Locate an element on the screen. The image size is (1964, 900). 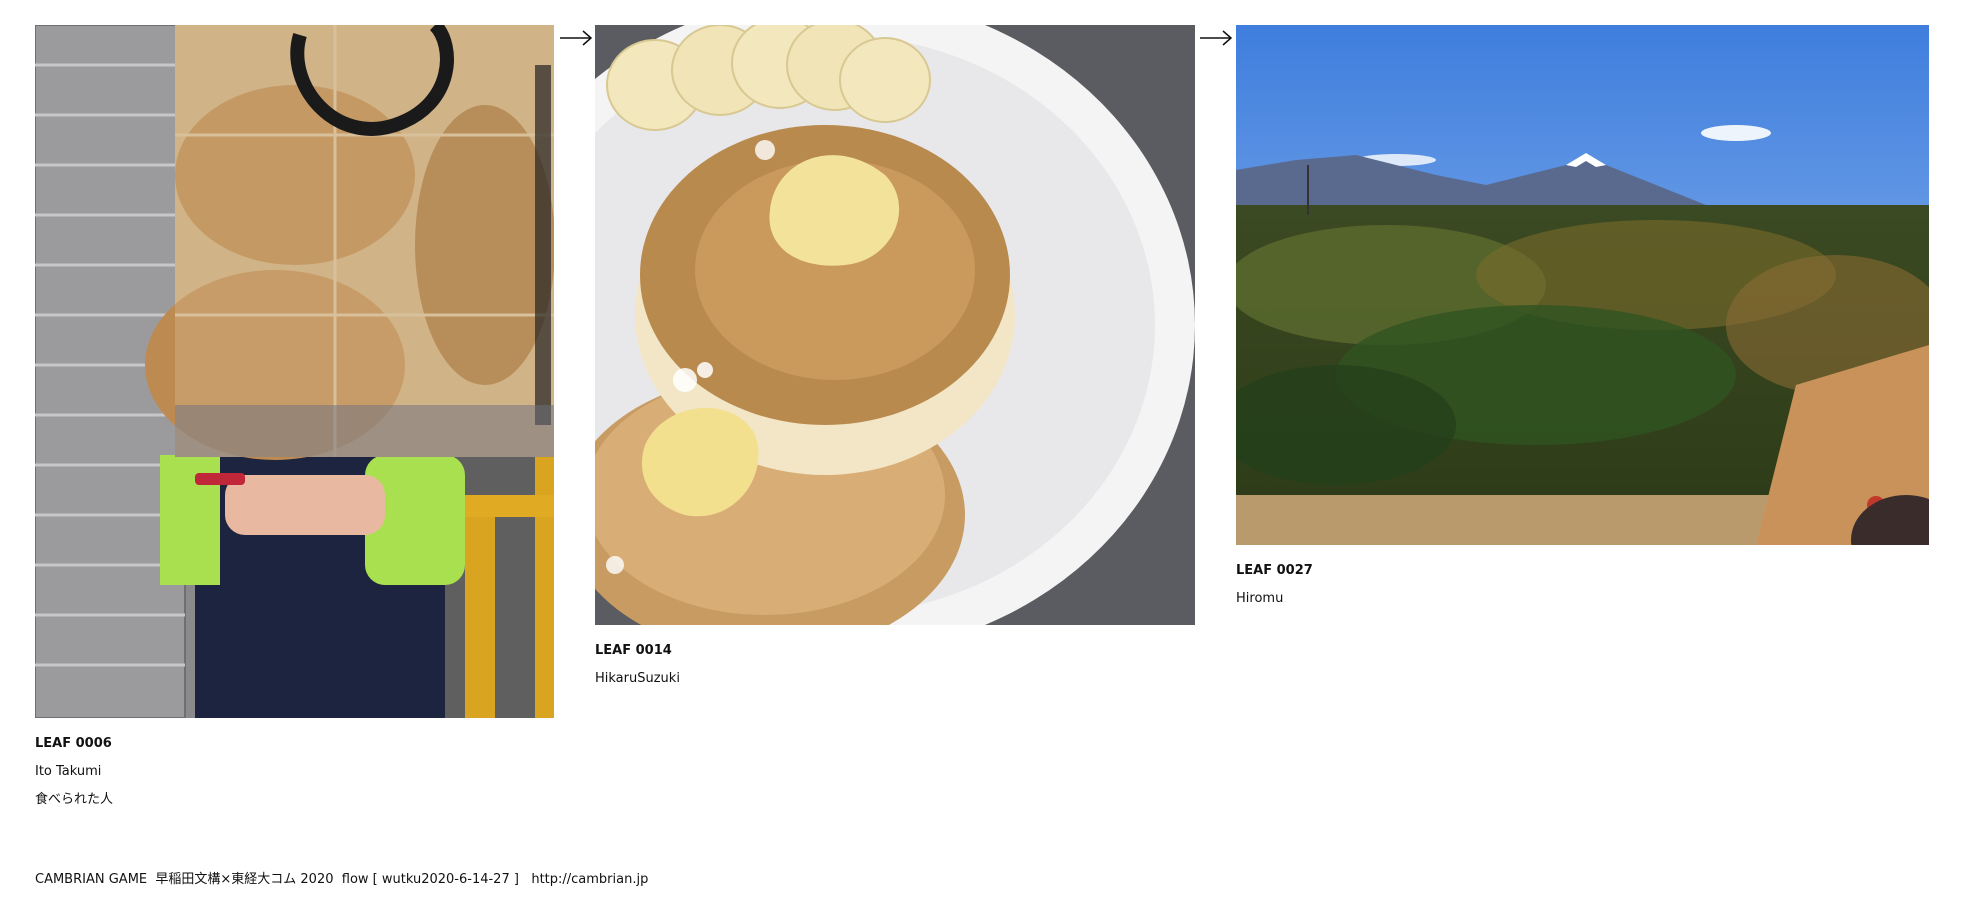
leaf-caption: LEAF 0014 HikaruSuzuki is located at coordinates (895, 665).